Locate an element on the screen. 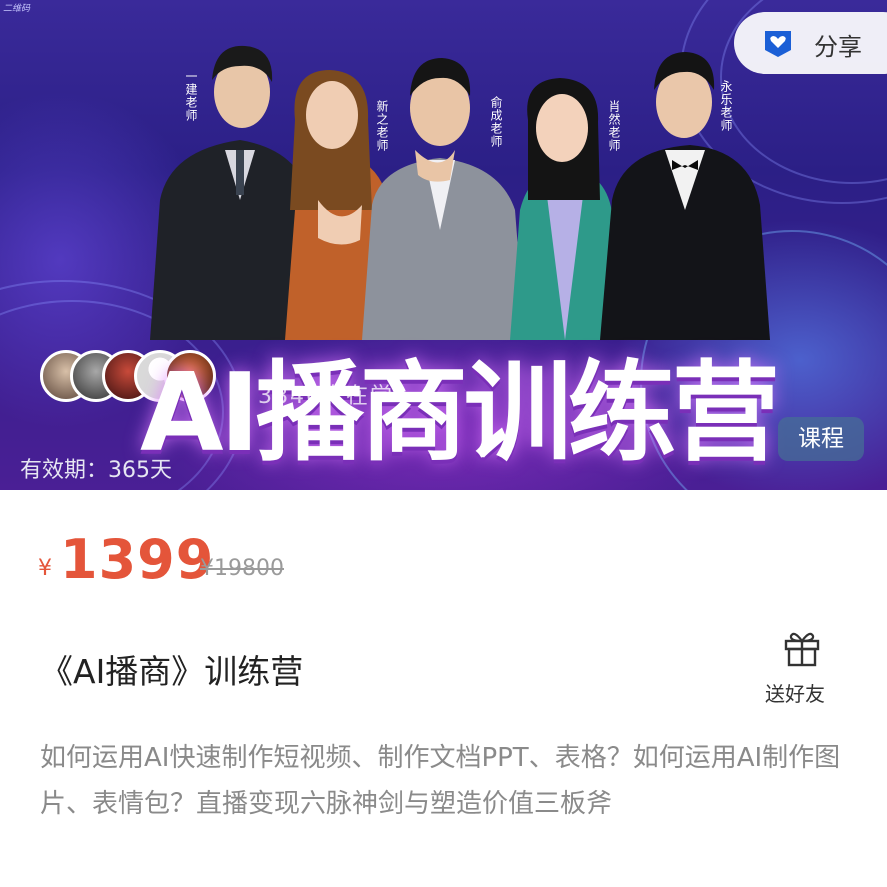 This screenshot has height=887, width=887. teacher-name-label: 一建老师 is located at coordinates (191, 96).